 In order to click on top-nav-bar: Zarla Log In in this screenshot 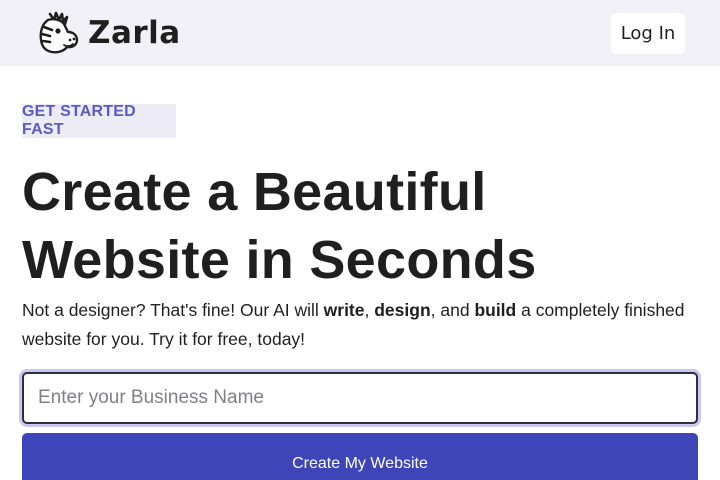, I will do `click(360, 33)`.